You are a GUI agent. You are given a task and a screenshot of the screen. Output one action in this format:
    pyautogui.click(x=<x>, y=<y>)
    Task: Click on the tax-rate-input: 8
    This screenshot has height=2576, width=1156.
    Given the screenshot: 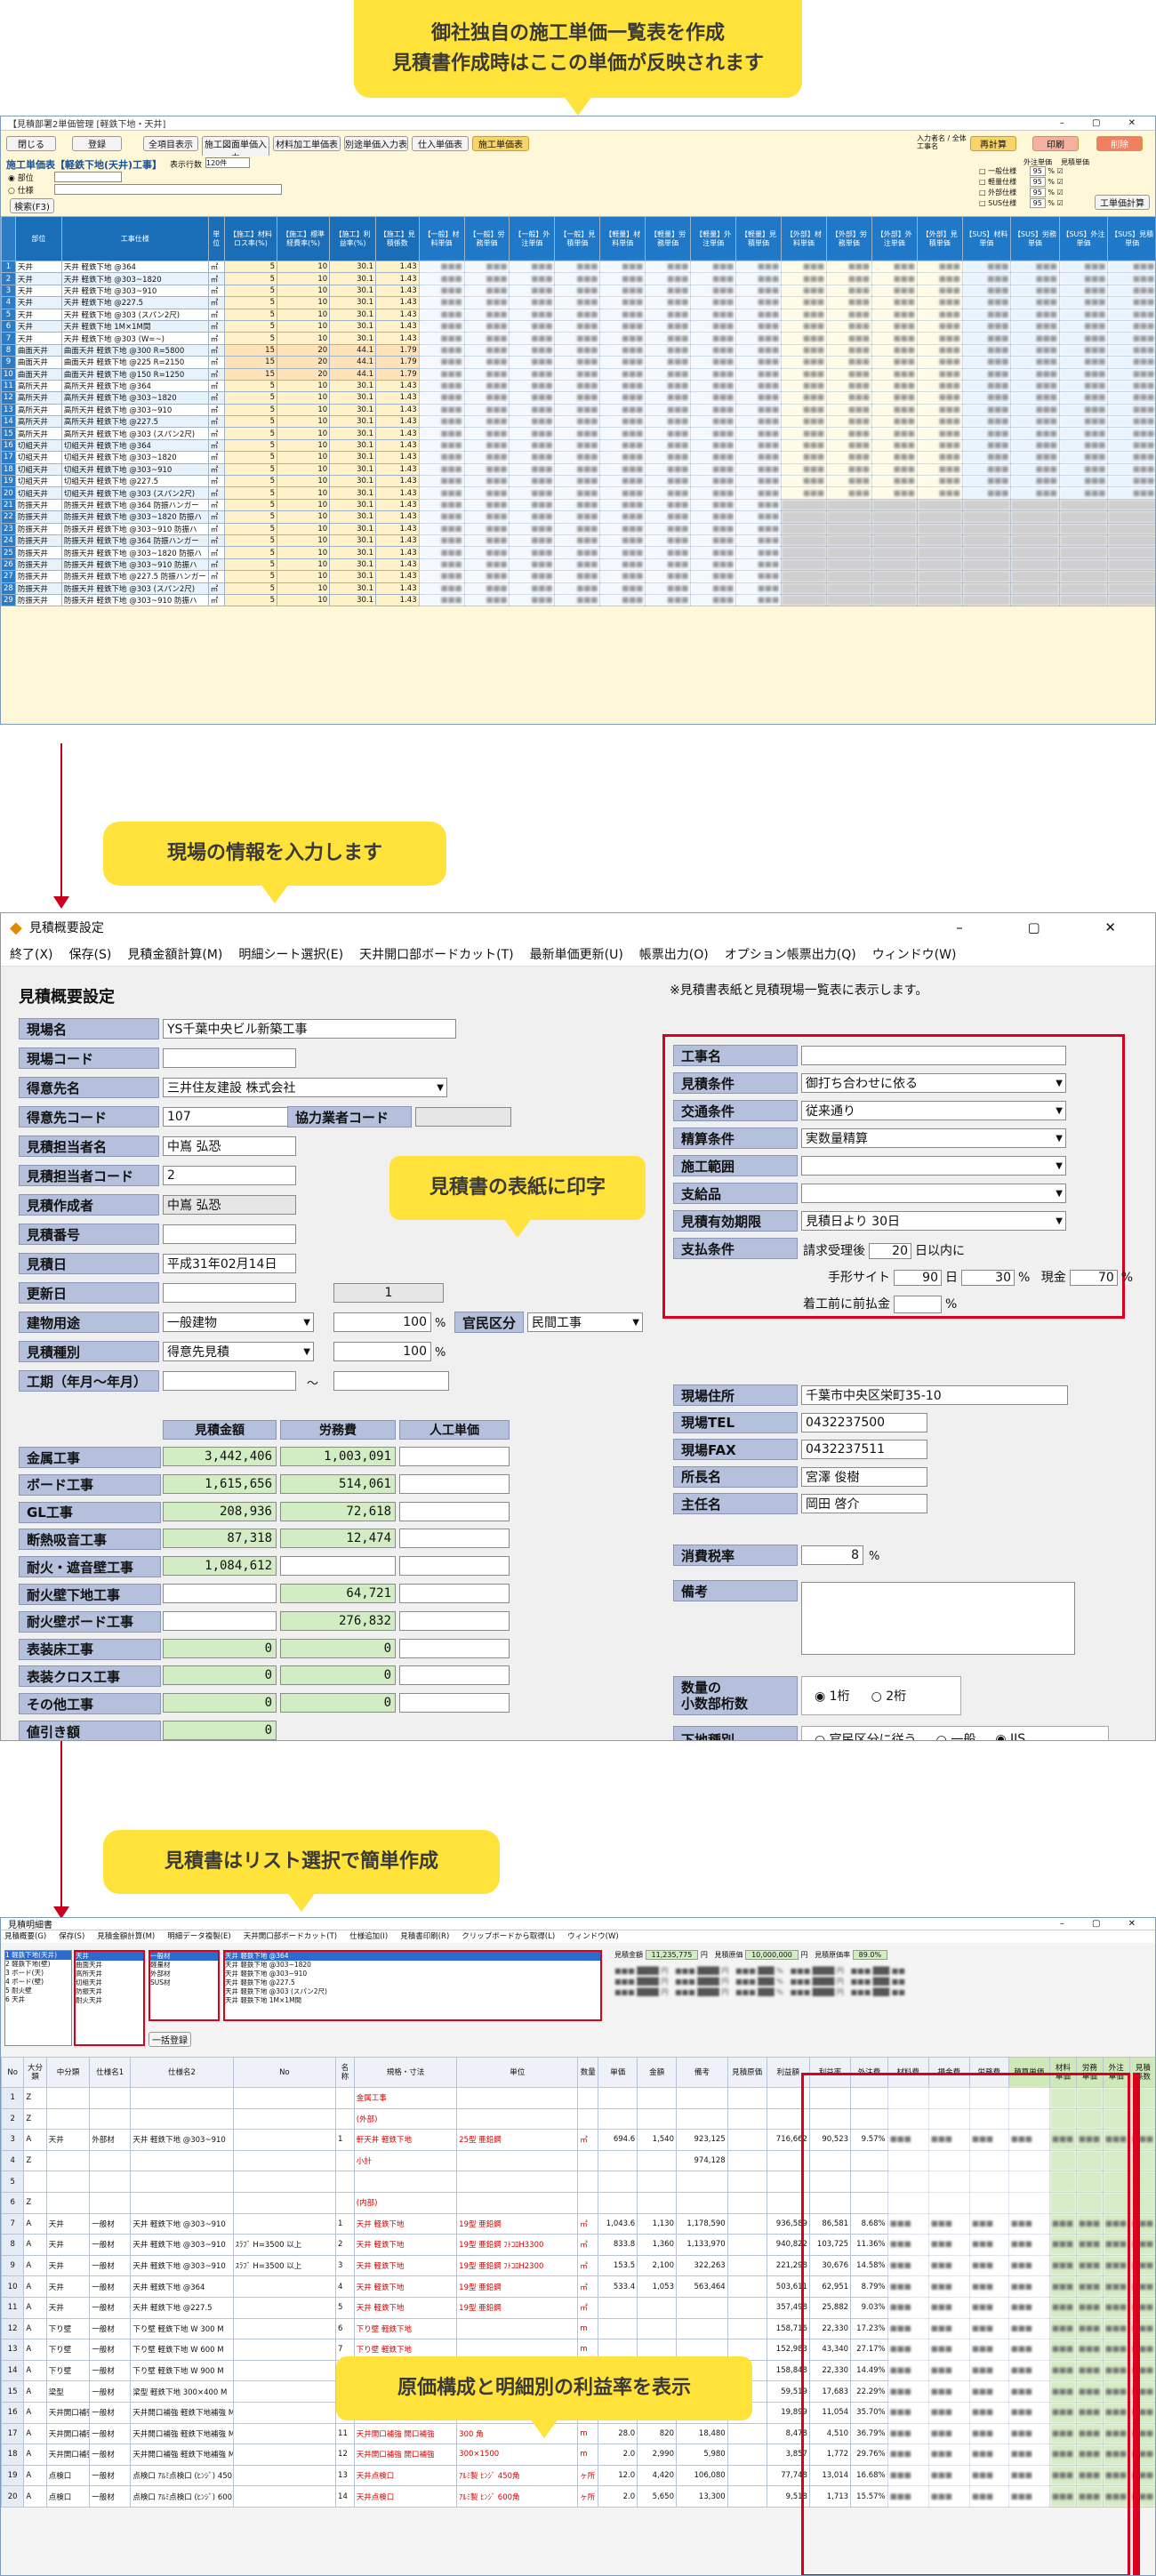 What is the action you would take?
    pyautogui.click(x=832, y=1555)
    